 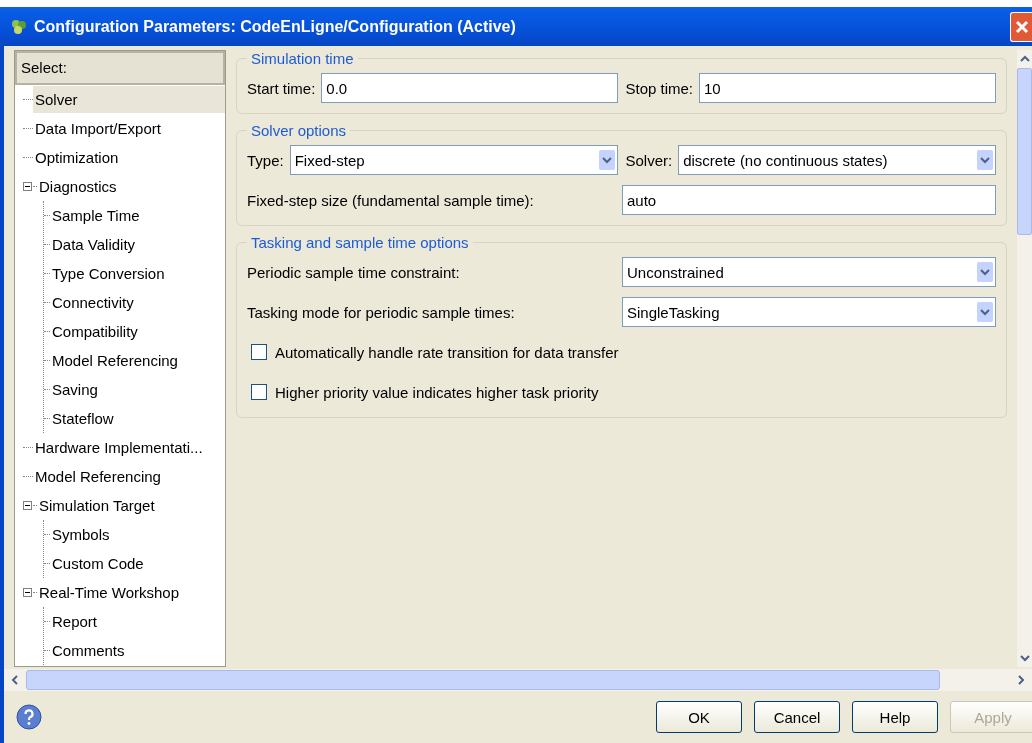 What do you see at coordinates (94, 244) in the screenshot?
I see `tree-item: Data Validity` at bounding box center [94, 244].